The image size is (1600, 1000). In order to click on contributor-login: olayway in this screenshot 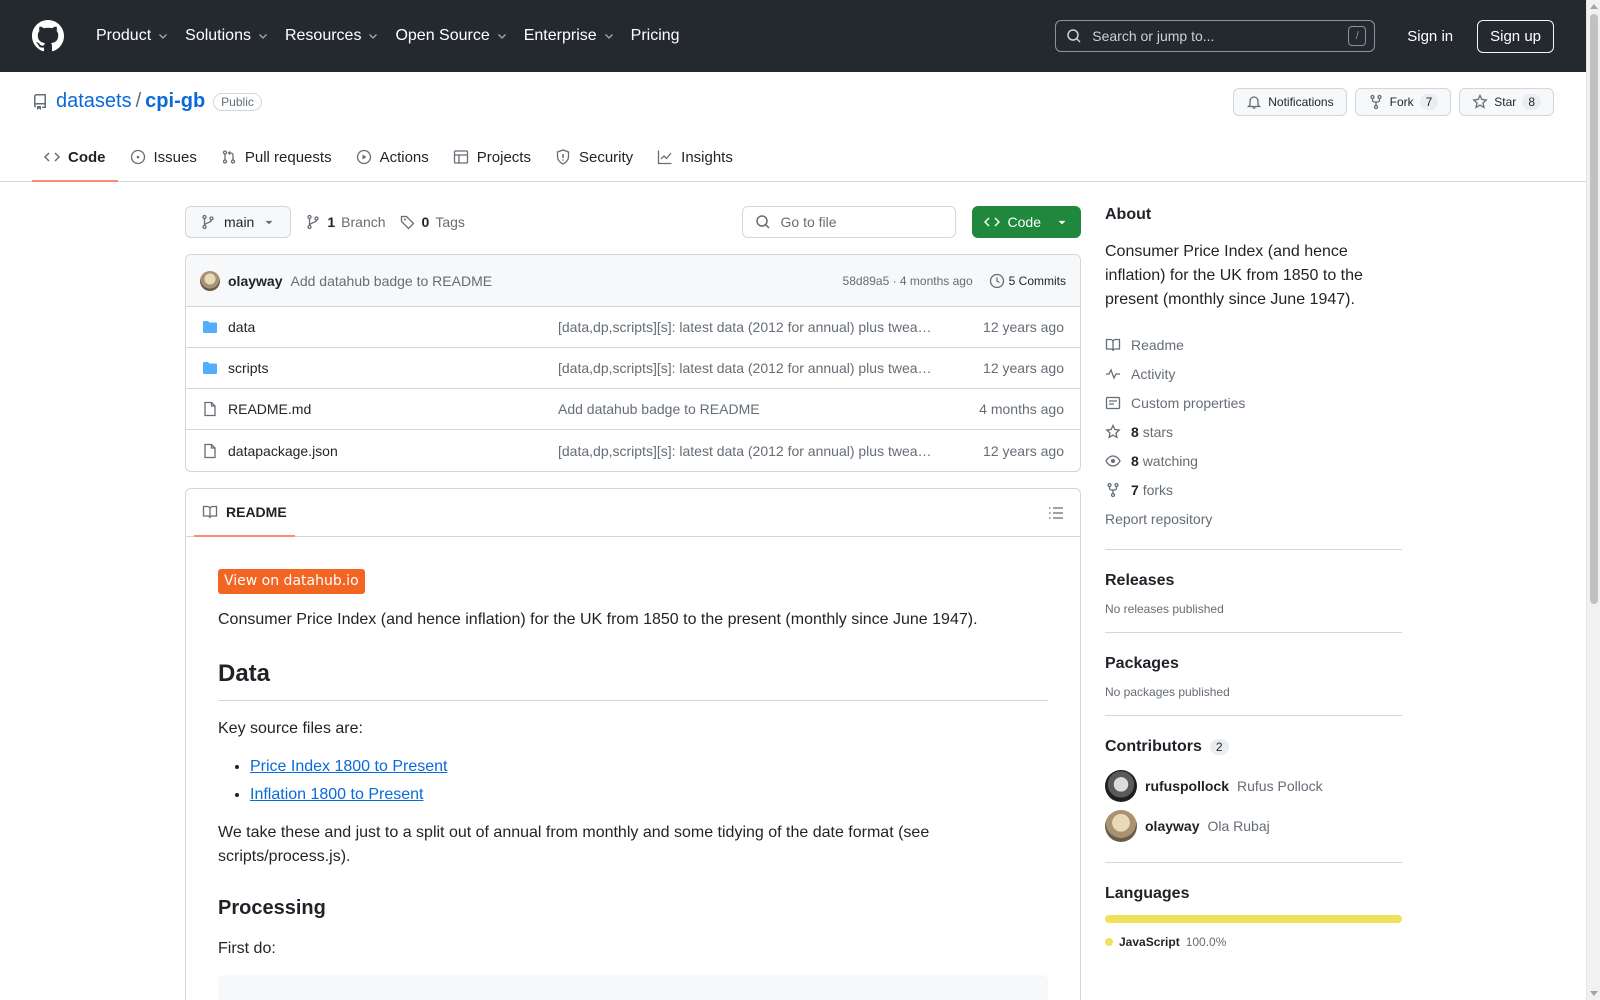, I will do `click(1172, 826)`.